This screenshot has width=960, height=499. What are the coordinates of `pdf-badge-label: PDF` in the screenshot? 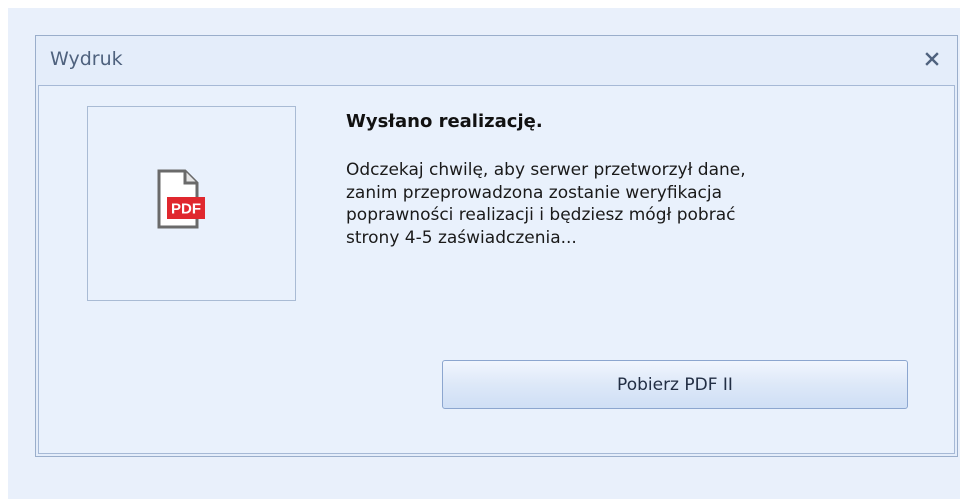 It's located at (186, 209).